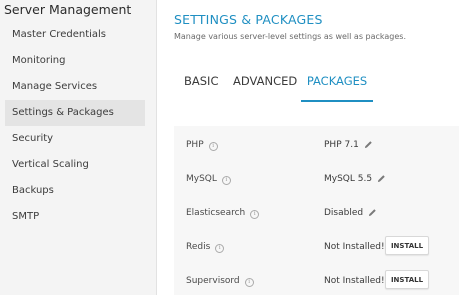  Describe the element at coordinates (75, 61) in the screenshot. I see `sidebar-item-monitoring: Monitoring` at that location.